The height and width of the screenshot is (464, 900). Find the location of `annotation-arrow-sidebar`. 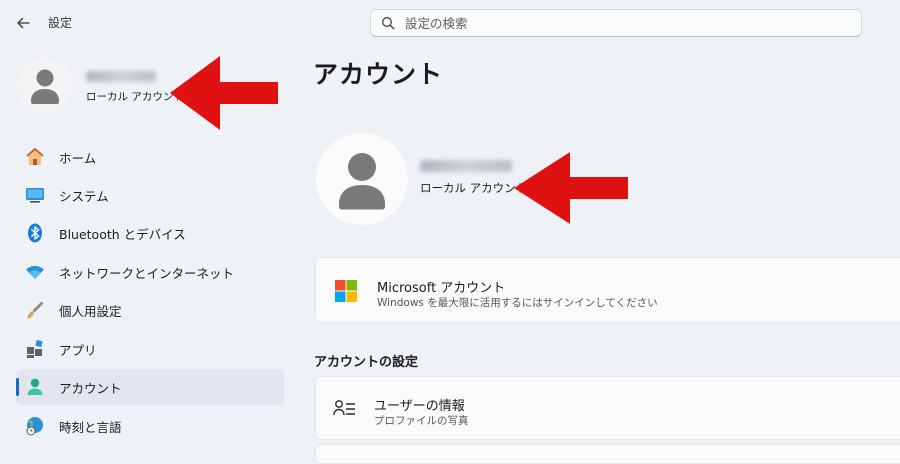

annotation-arrow-sidebar is located at coordinates (224, 93).